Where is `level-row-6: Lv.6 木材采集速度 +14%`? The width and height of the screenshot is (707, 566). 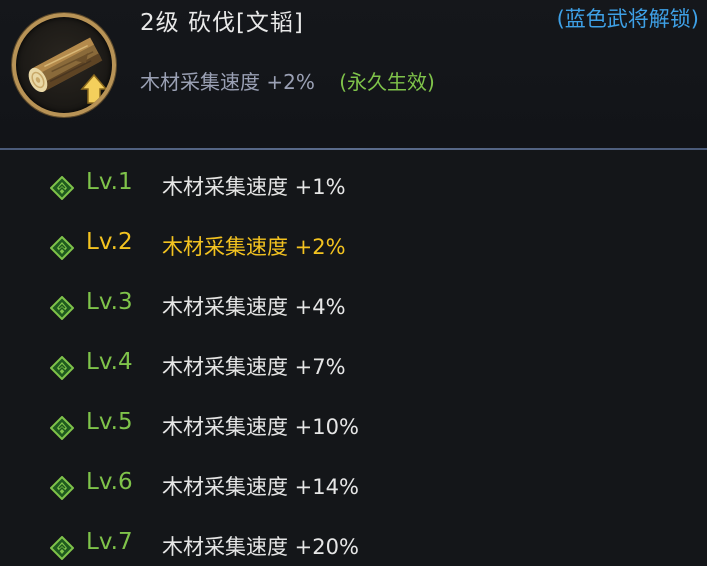 level-row-6: Lv.6 木材采集速度 +14% is located at coordinates (353, 486).